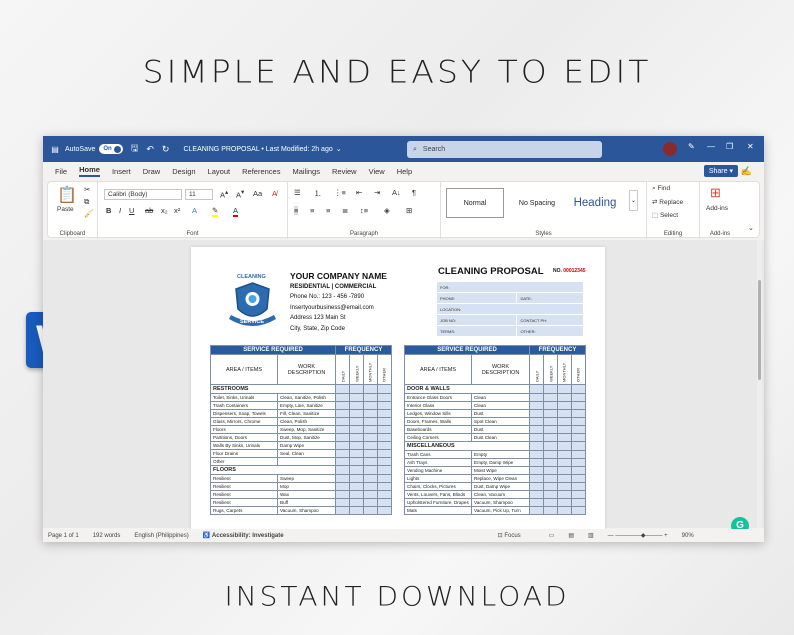 The height and width of the screenshot is (635, 794). Describe the element at coordinates (244, 437) in the screenshot. I see `area-cell: Partitions, Doors` at that location.